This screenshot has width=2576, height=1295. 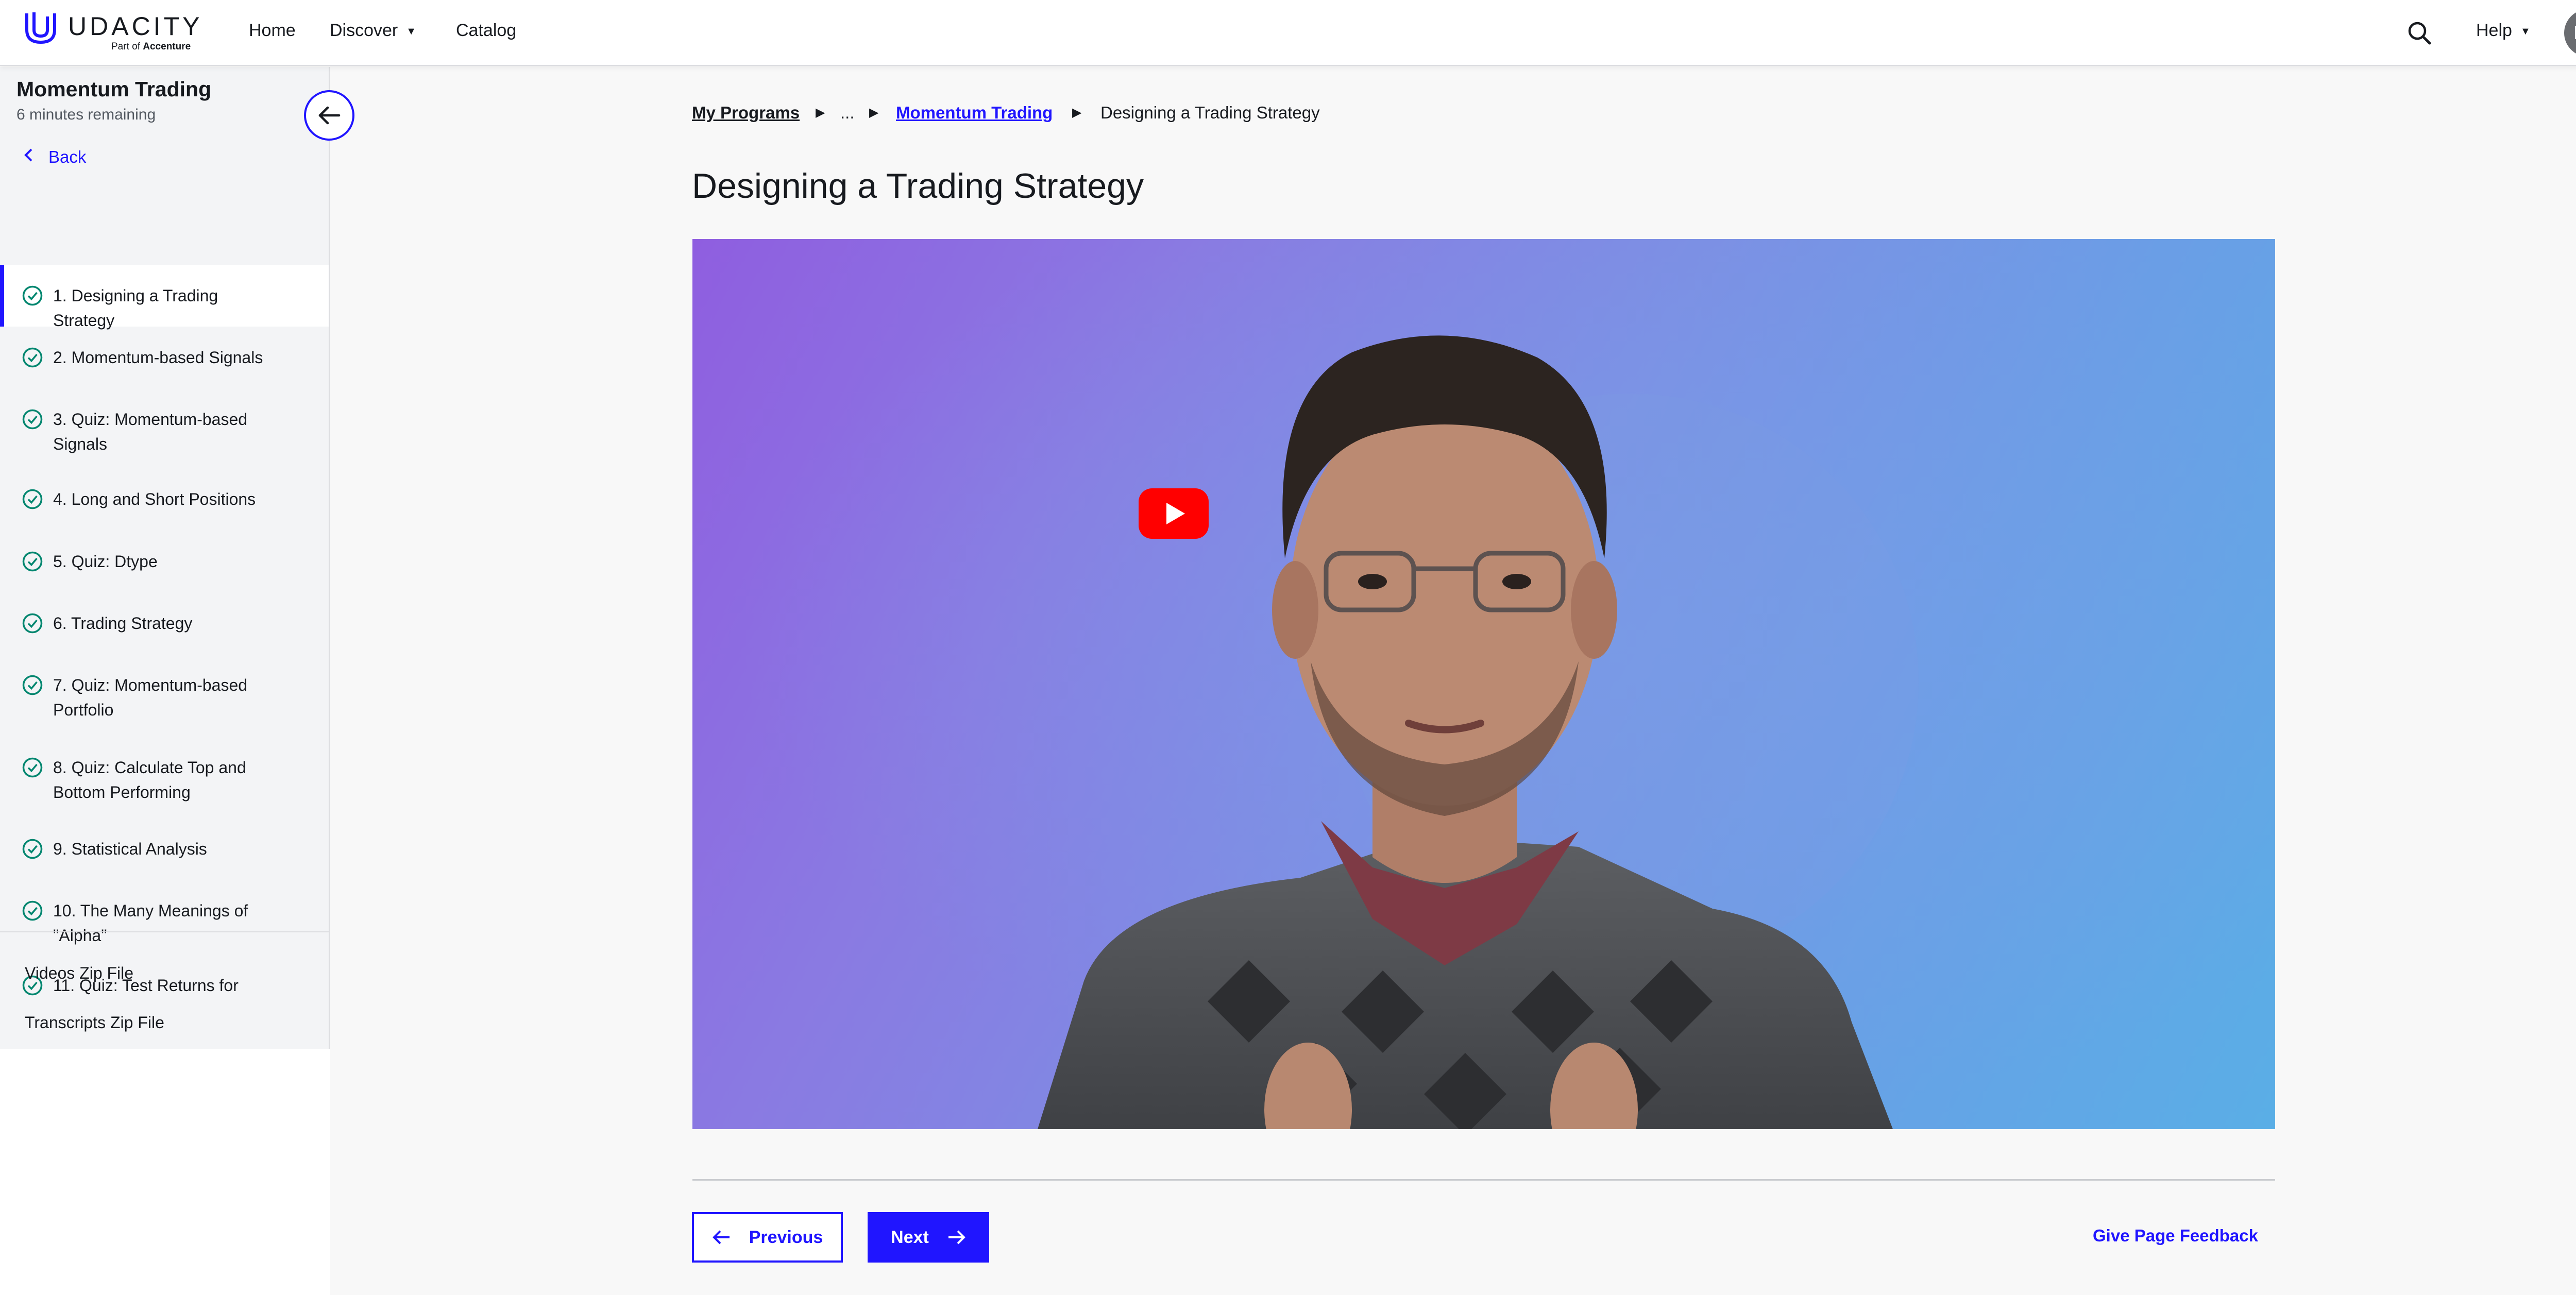 What do you see at coordinates (67, 156) in the screenshot?
I see `back-label: Back` at bounding box center [67, 156].